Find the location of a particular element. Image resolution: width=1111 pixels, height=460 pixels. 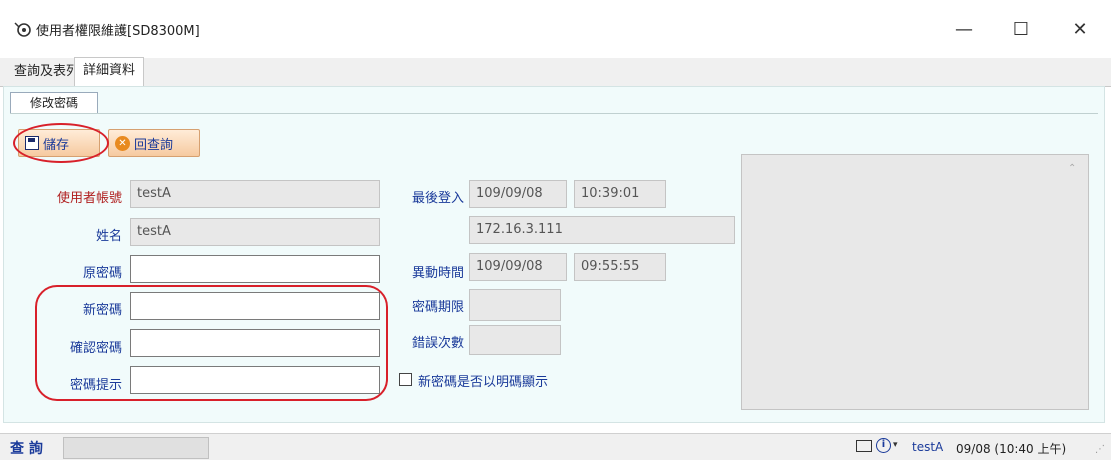

password-expiry-field is located at coordinates (515, 305).